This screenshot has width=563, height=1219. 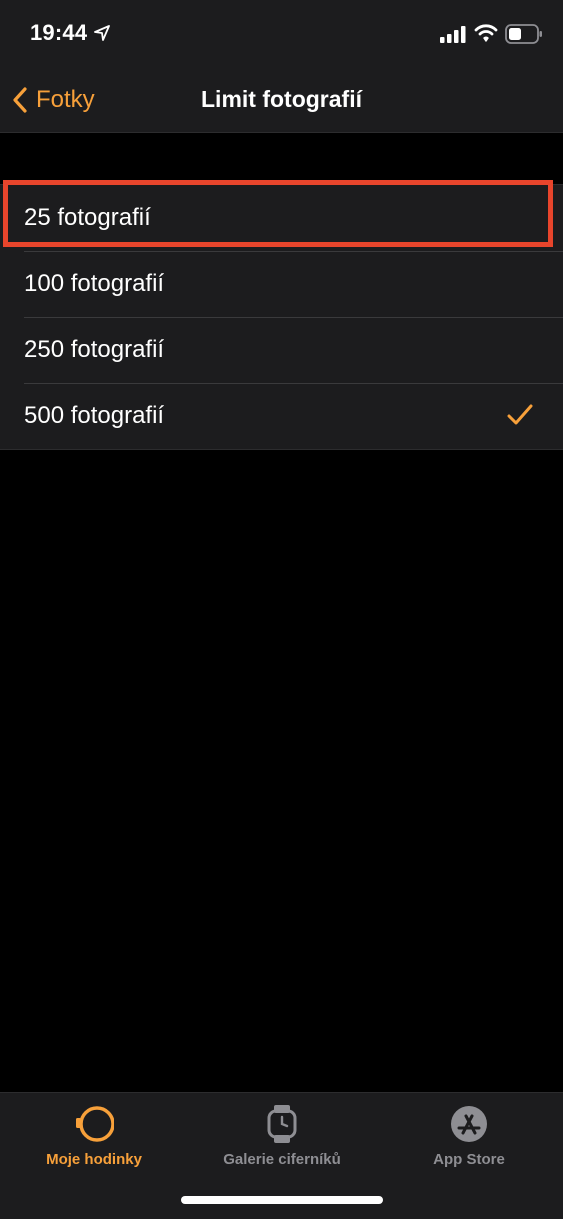 What do you see at coordinates (469, 1124) in the screenshot?
I see `app-store-icon` at bounding box center [469, 1124].